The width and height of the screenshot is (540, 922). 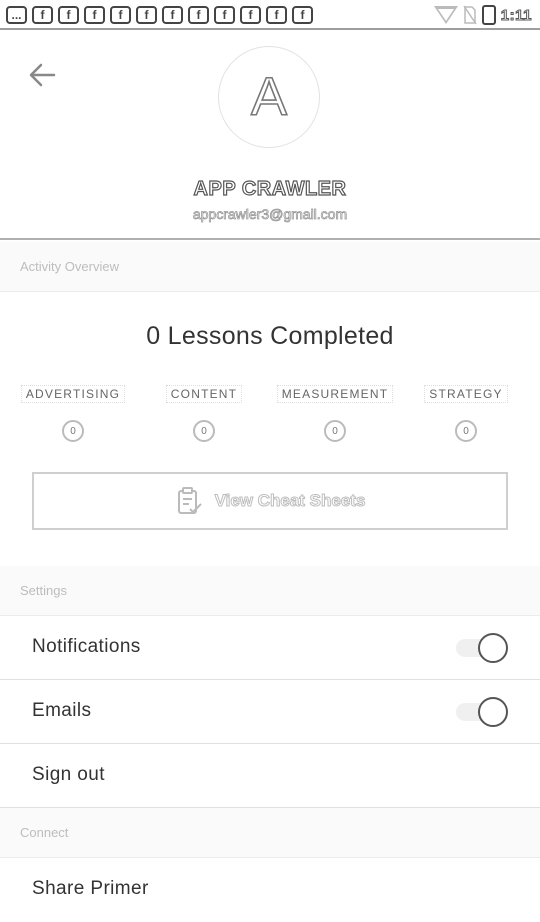 What do you see at coordinates (270, 648) in the screenshot?
I see `notifications-row: Notifications` at bounding box center [270, 648].